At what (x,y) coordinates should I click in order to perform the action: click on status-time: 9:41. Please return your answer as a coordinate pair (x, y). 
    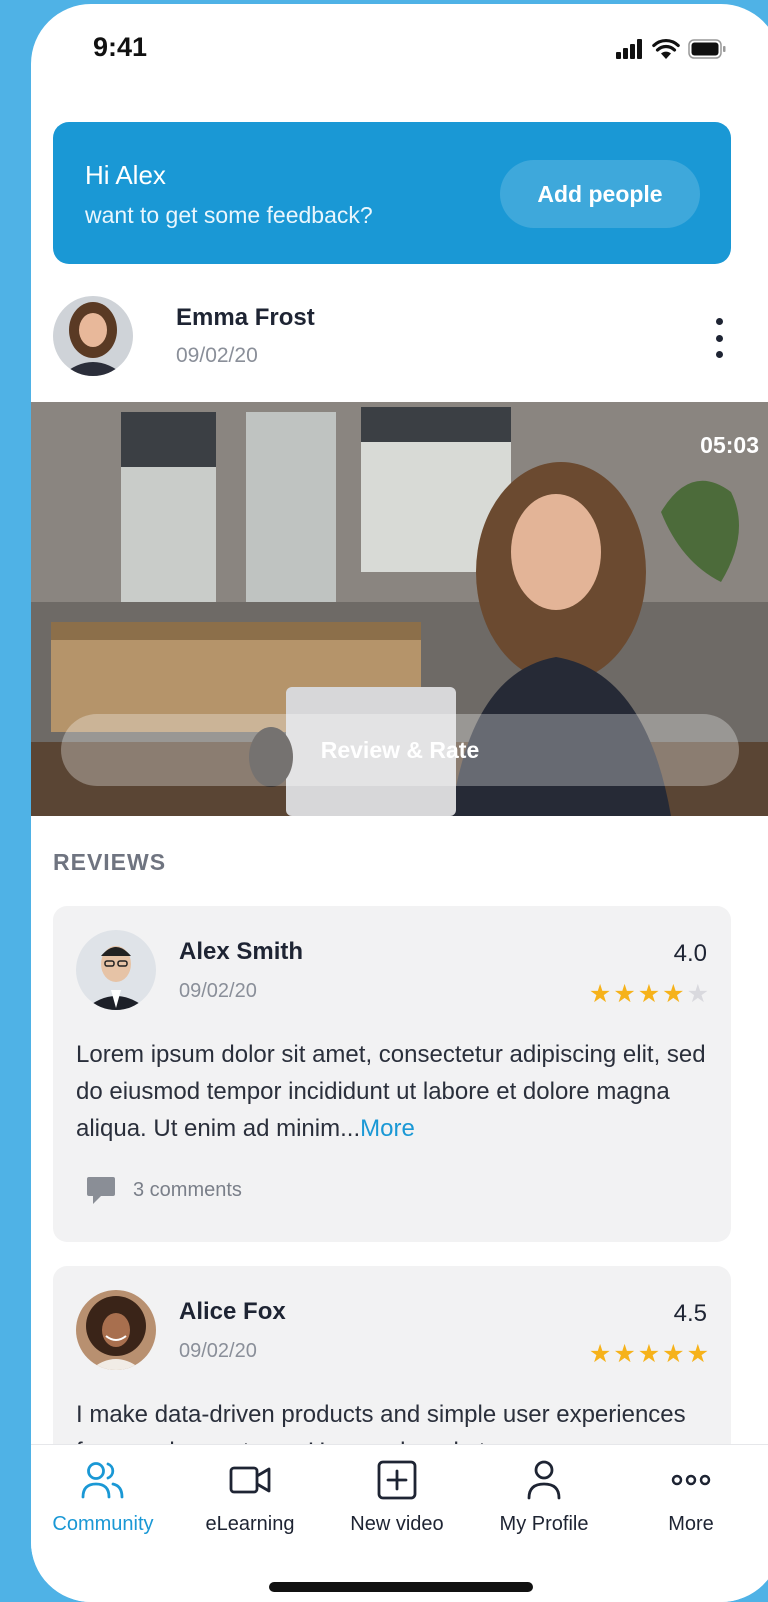
    Looking at the image, I should click on (120, 47).